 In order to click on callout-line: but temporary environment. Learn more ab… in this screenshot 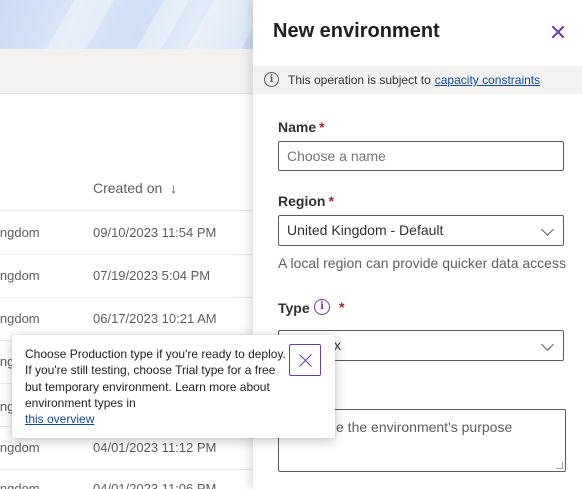, I will do `click(147, 386)`.